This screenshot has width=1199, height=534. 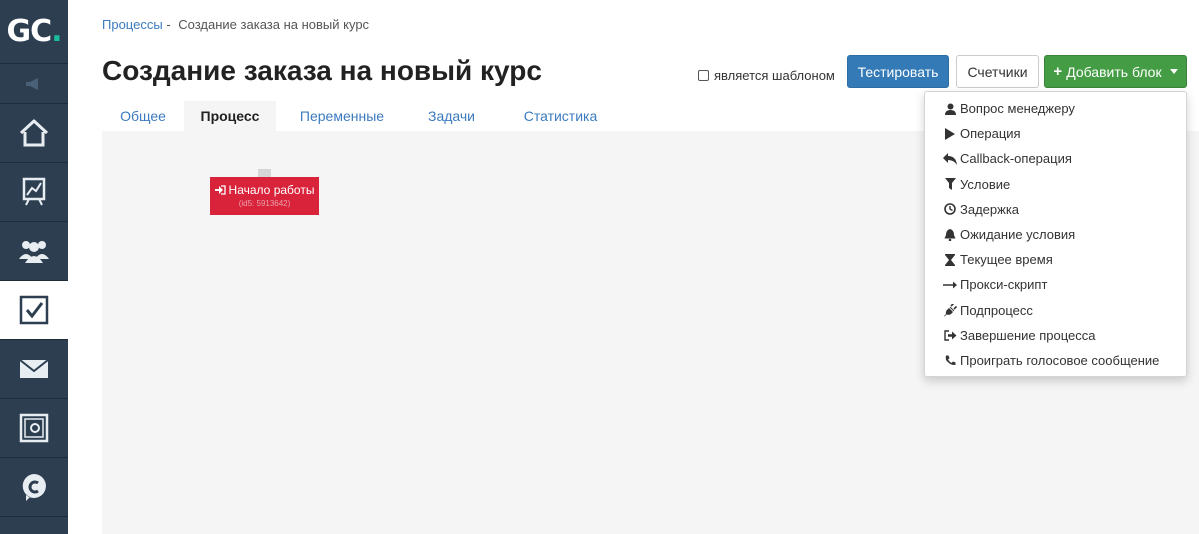 I want to click on users-icon, so click(x=34, y=252).